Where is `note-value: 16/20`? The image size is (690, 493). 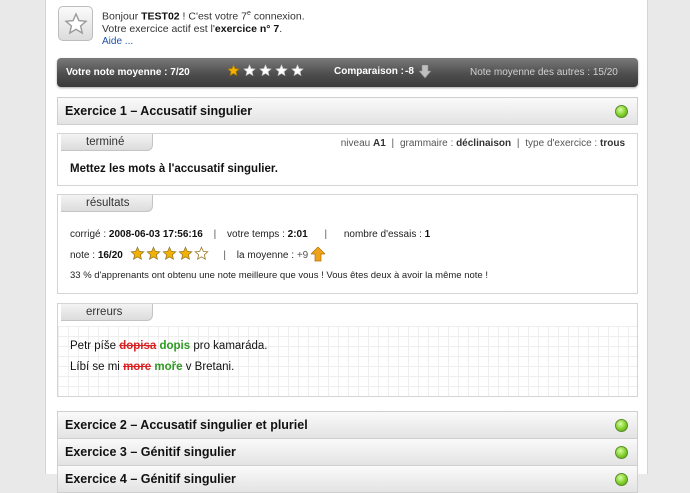
note-value: 16/20 is located at coordinates (110, 255).